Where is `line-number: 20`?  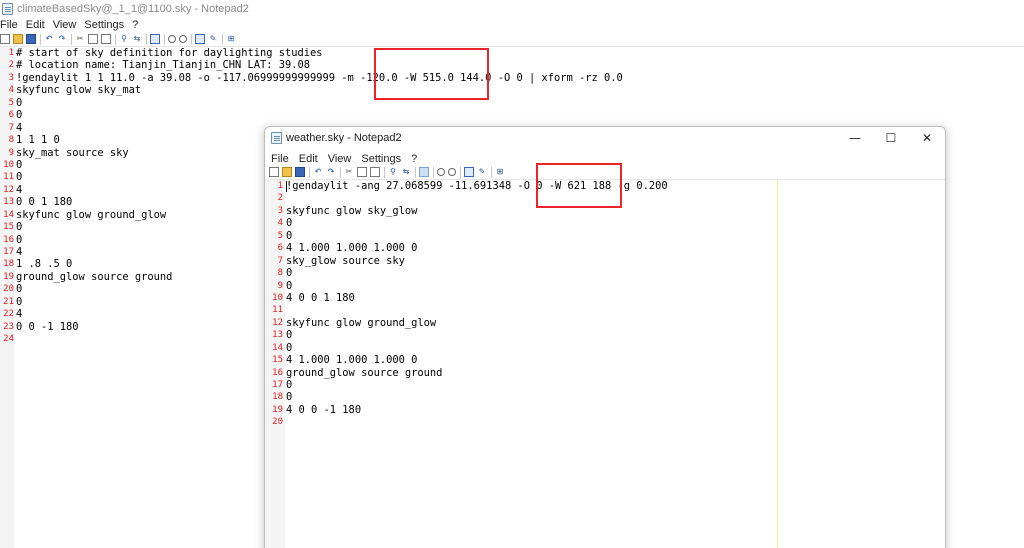
line-number: 20 is located at coordinates (277, 422).